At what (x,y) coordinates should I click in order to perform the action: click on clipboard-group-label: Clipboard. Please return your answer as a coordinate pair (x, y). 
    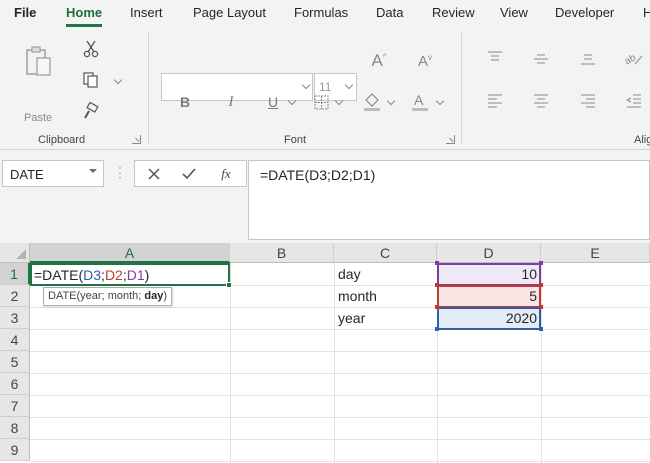
    Looking at the image, I should click on (62, 140).